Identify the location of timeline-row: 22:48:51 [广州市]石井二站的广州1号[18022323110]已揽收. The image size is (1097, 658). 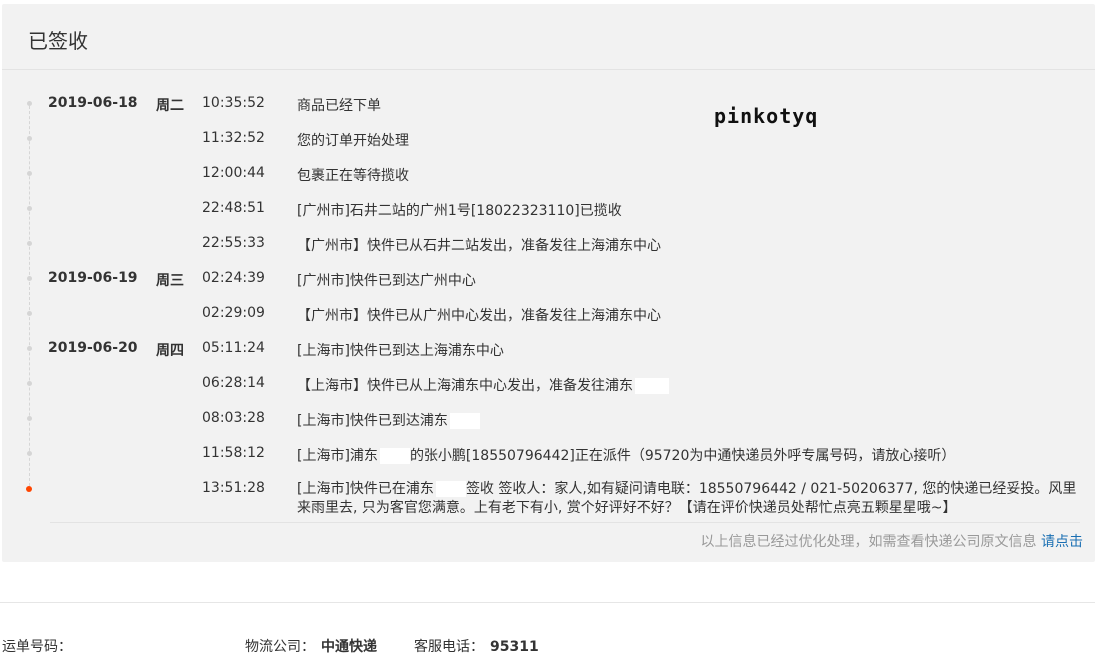
(548, 209).